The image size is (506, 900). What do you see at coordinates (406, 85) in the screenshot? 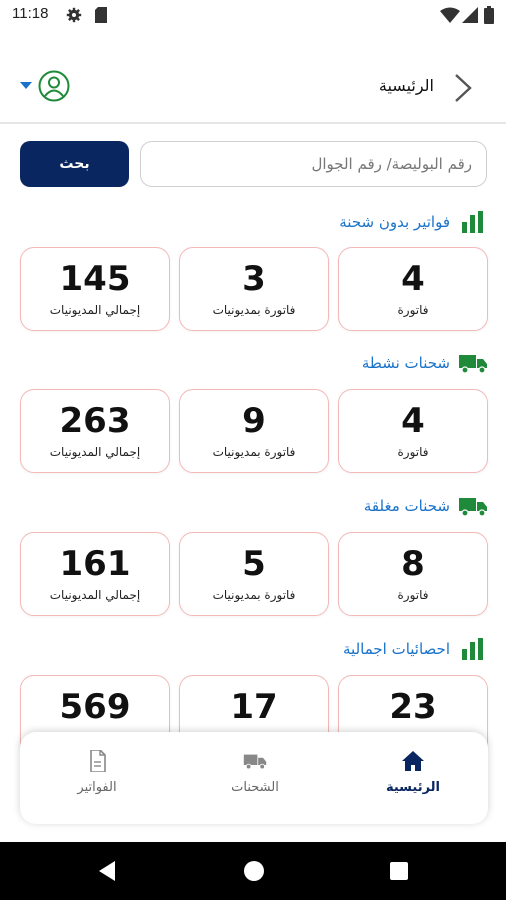
I see `page-title: الرئيسية` at bounding box center [406, 85].